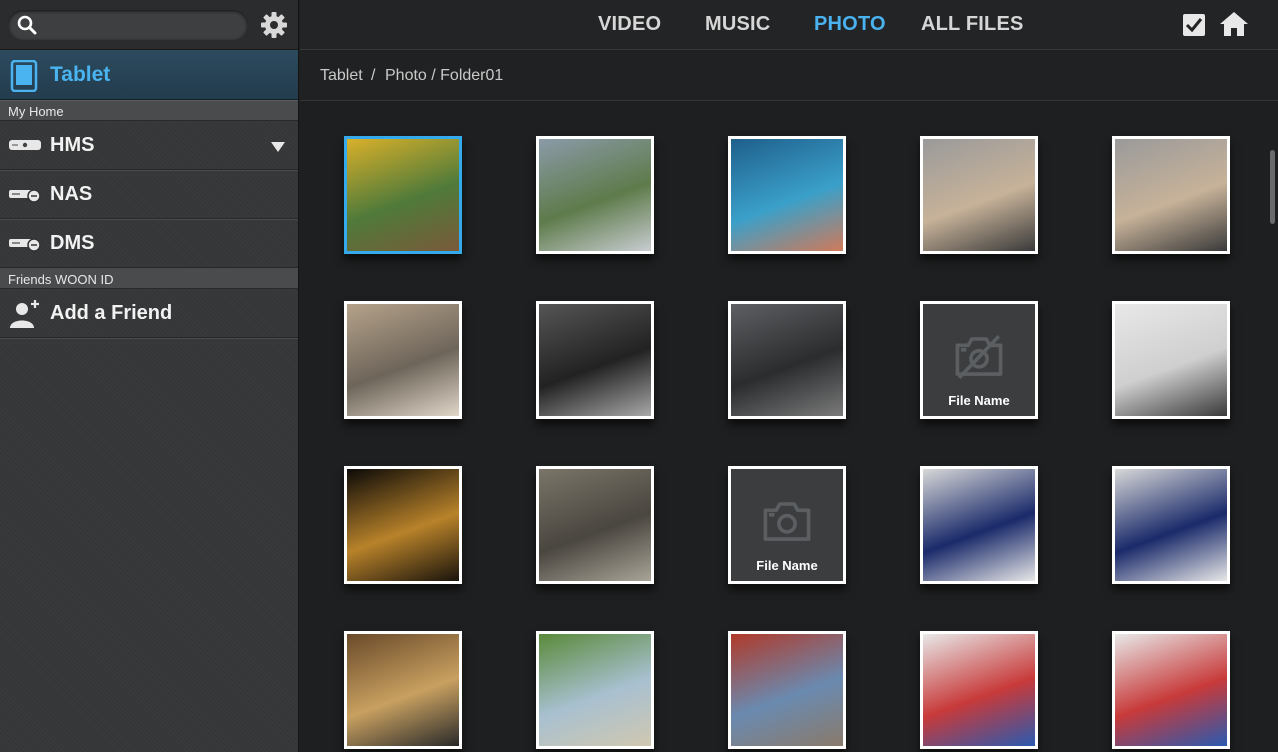 Image resolution: width=1278 pixels, height=752 pixels. Describe the element at coordinates (274, 25) in the screenshot. I see `gear-icon` at that location.